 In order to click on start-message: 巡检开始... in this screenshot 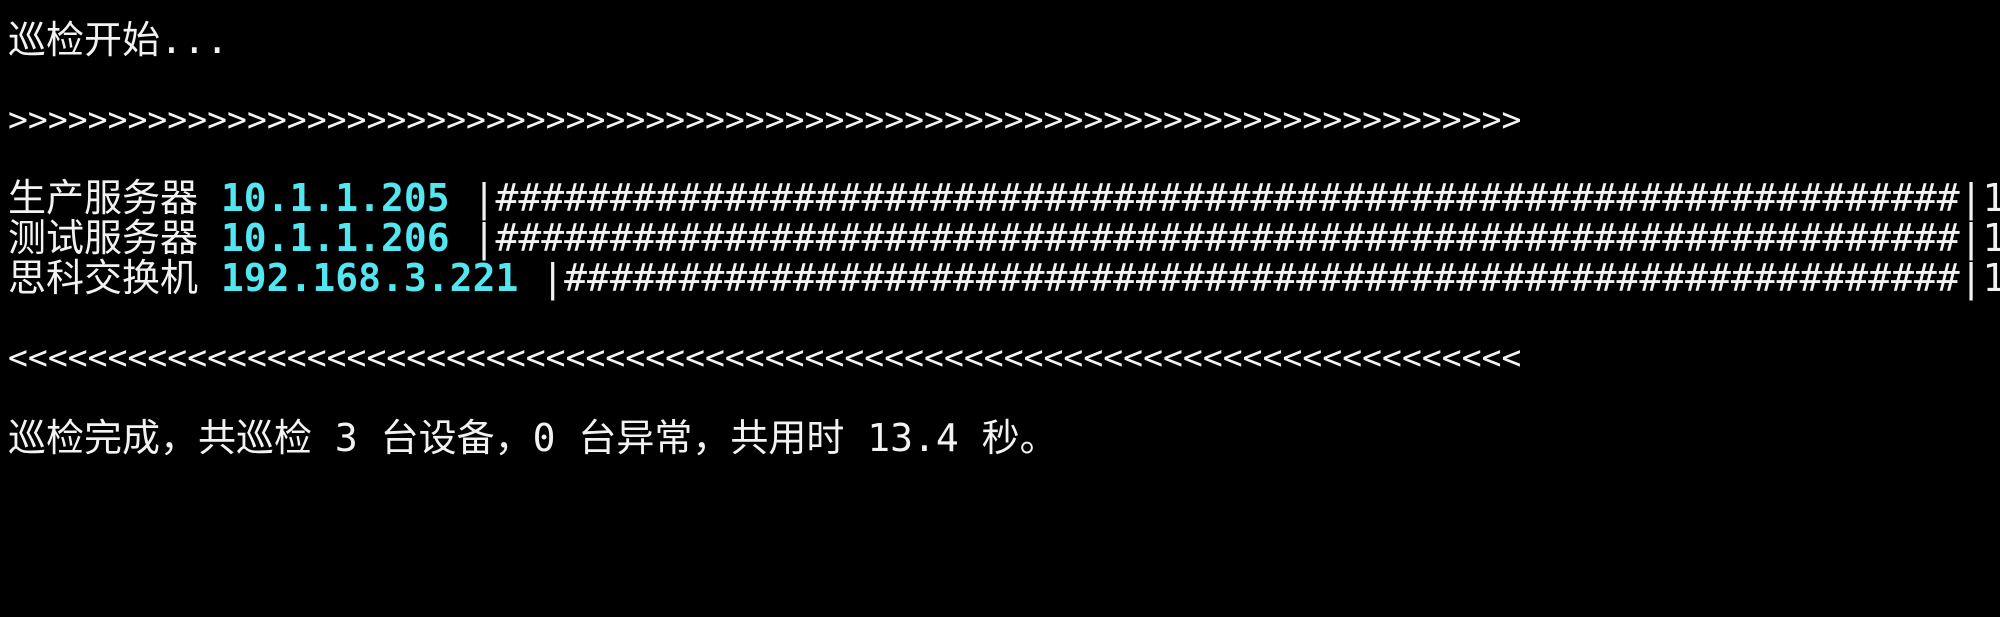, I will do `click(118, 40)`.